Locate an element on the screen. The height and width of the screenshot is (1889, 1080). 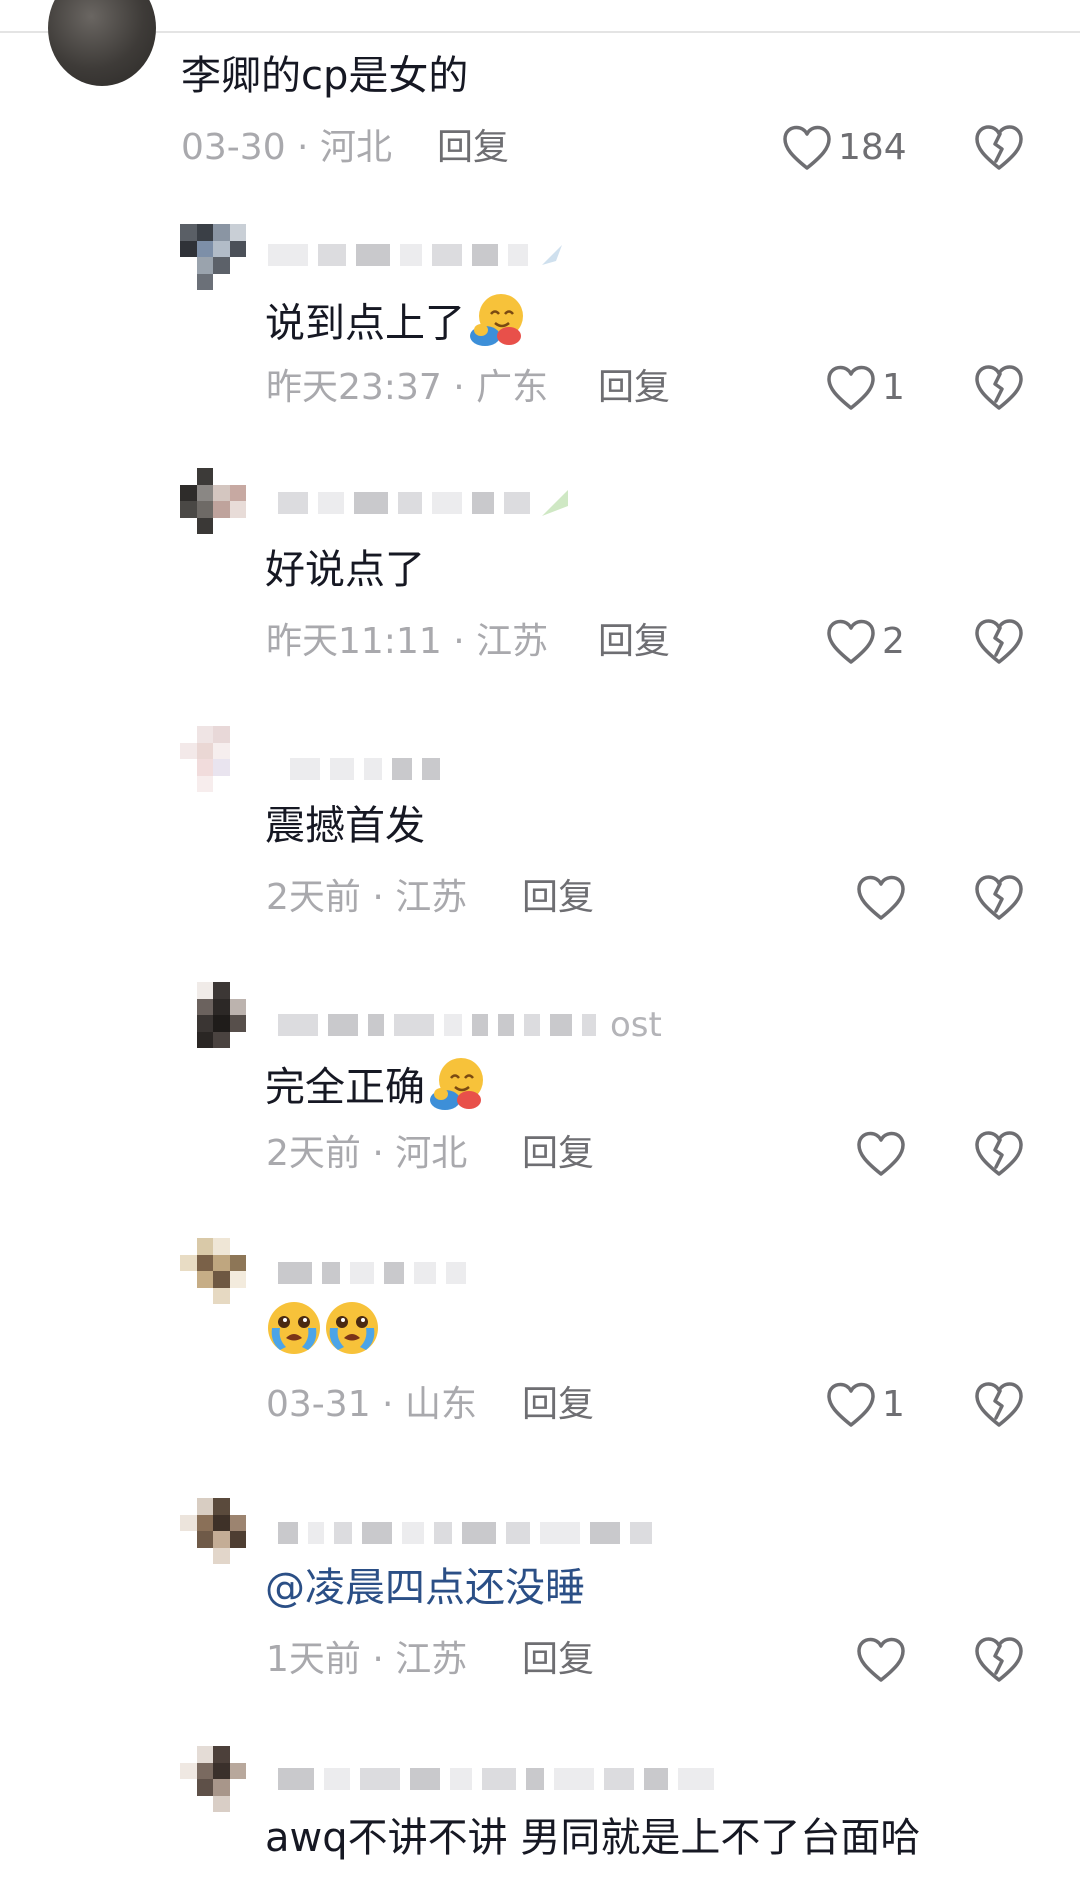
reply-meta: 03-31 · 山东 is located at coordinates (371, 1404).